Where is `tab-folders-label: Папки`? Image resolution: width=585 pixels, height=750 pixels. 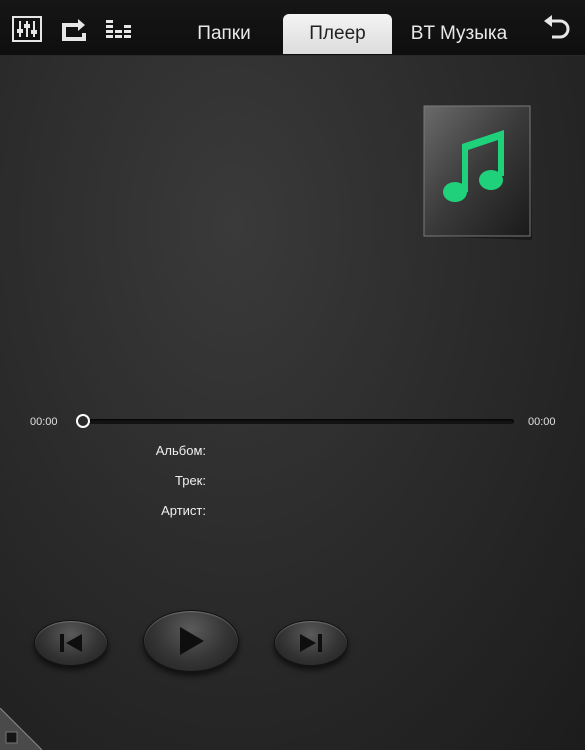
tab-folders-label: Папки is located at coordinates (224, 33).